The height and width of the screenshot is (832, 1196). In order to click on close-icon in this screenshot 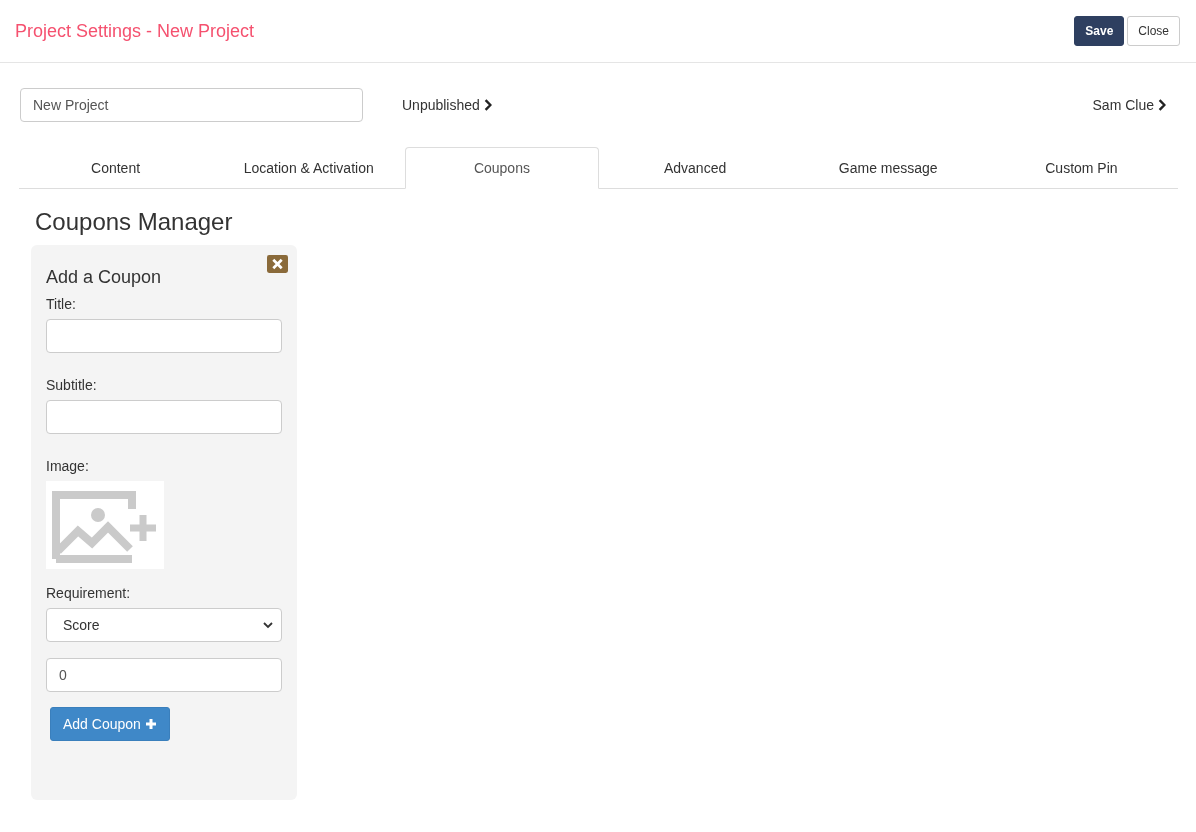, I will do `click(277, 264)`.